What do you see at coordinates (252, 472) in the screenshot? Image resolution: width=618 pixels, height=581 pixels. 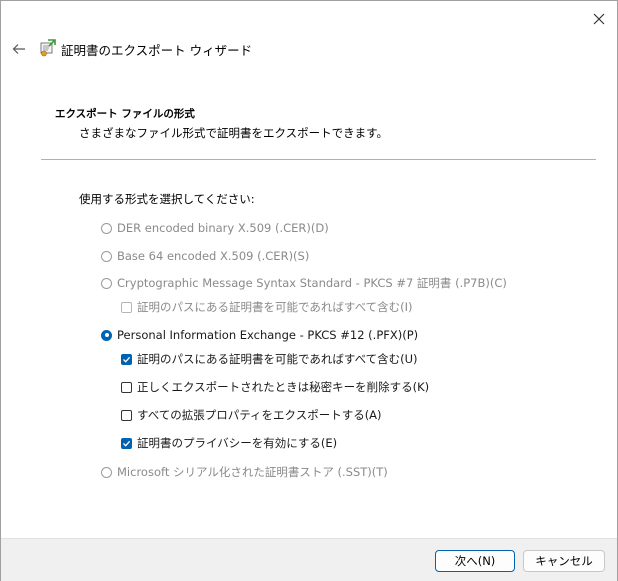 I see `radio-sst-label: Microsoft シリアル化された証明書ストア (.SST)(T)` at bounding box center [252, 472].